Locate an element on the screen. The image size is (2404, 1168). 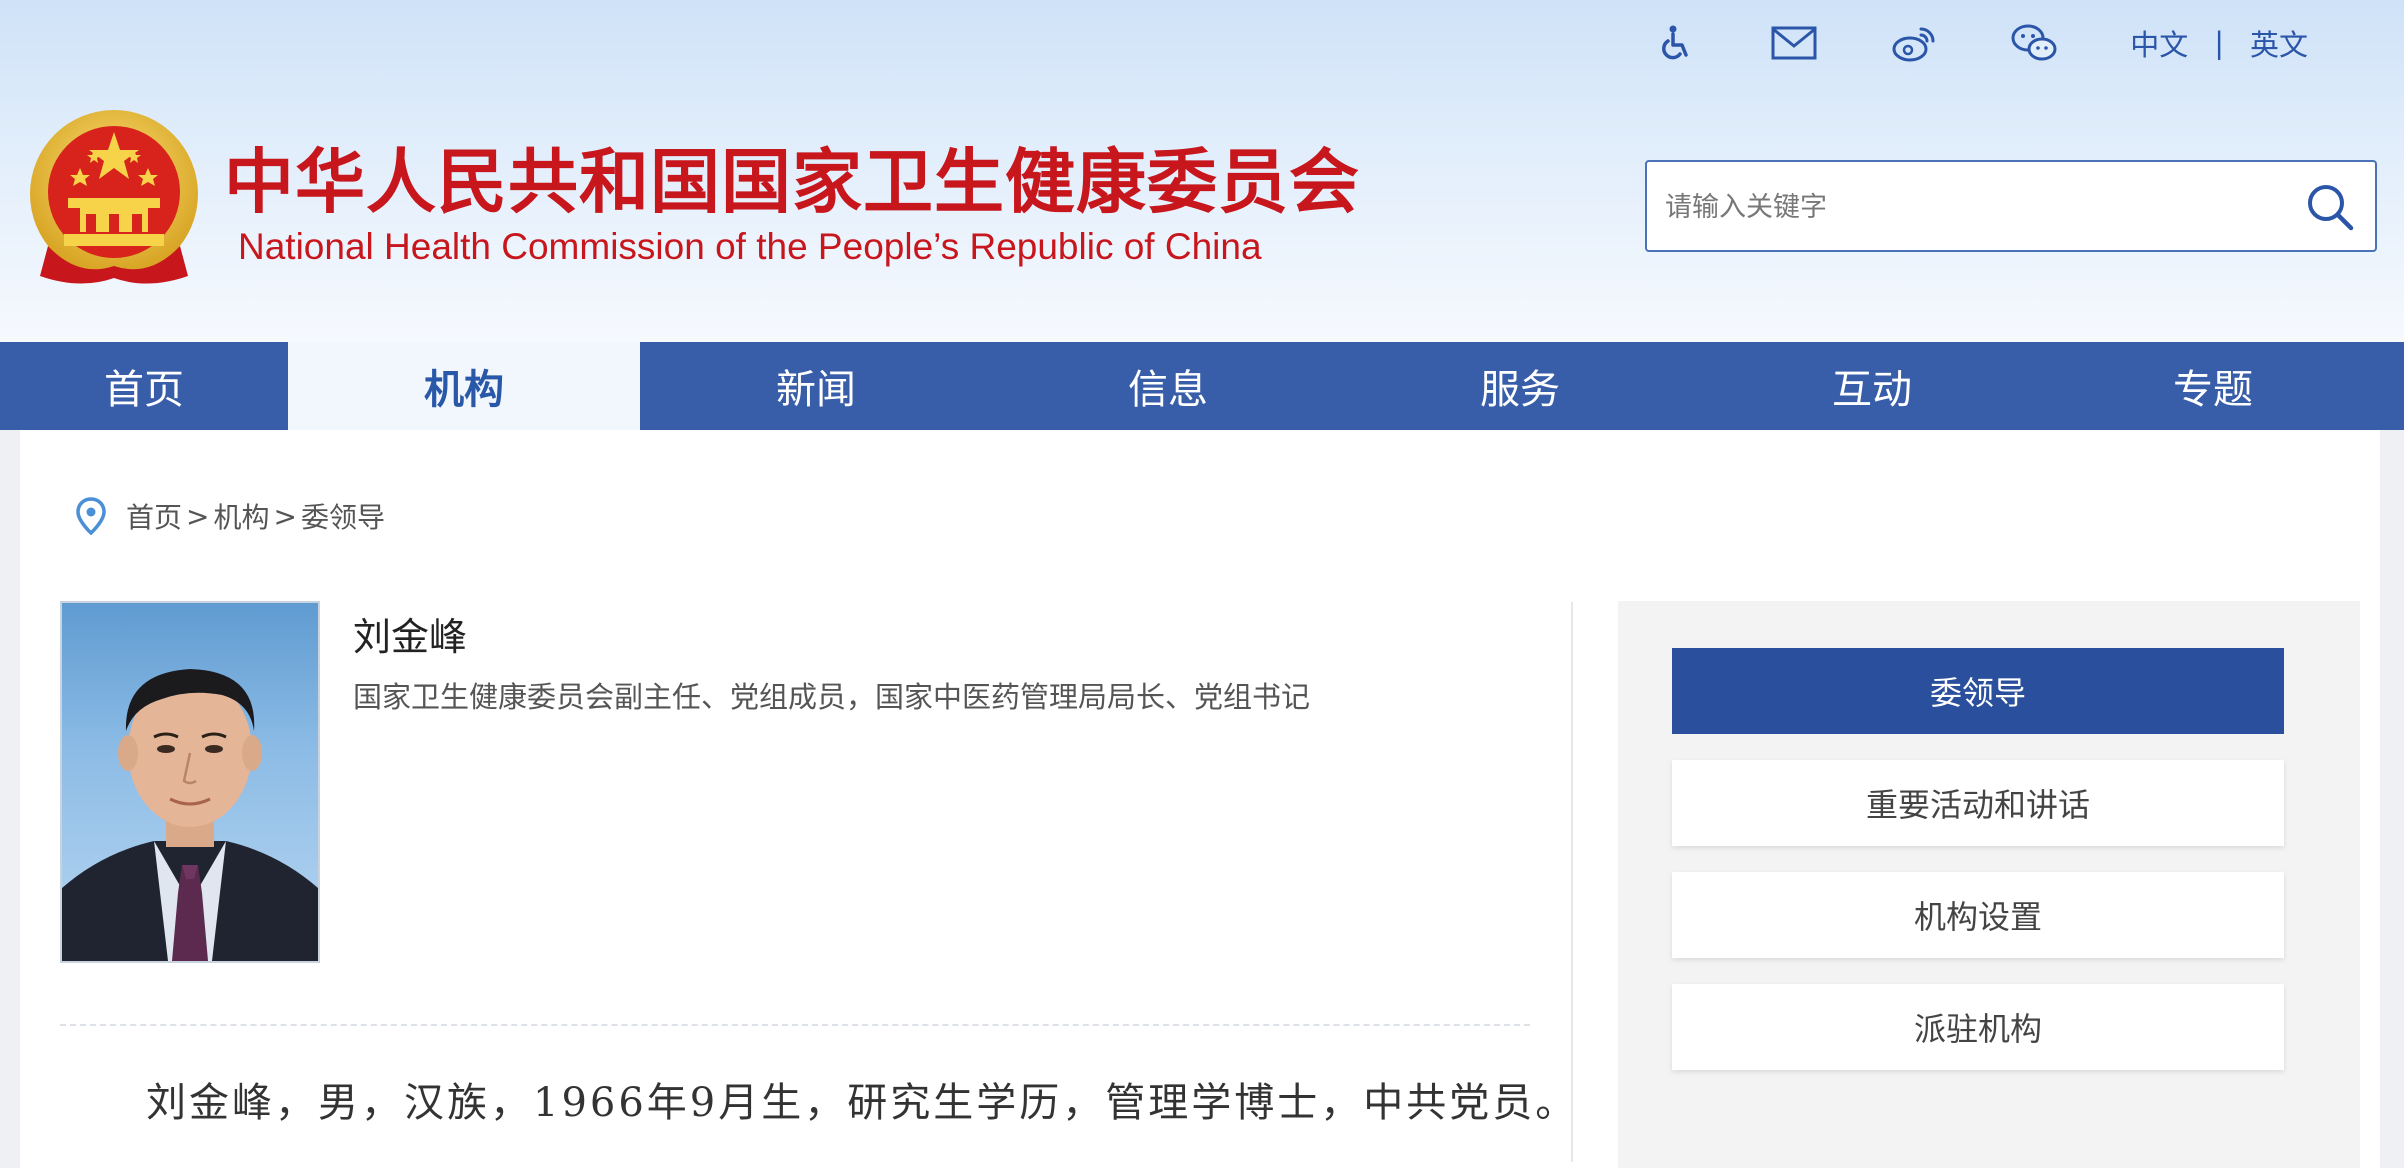
content-divider is located at coordinates (795, 1025).